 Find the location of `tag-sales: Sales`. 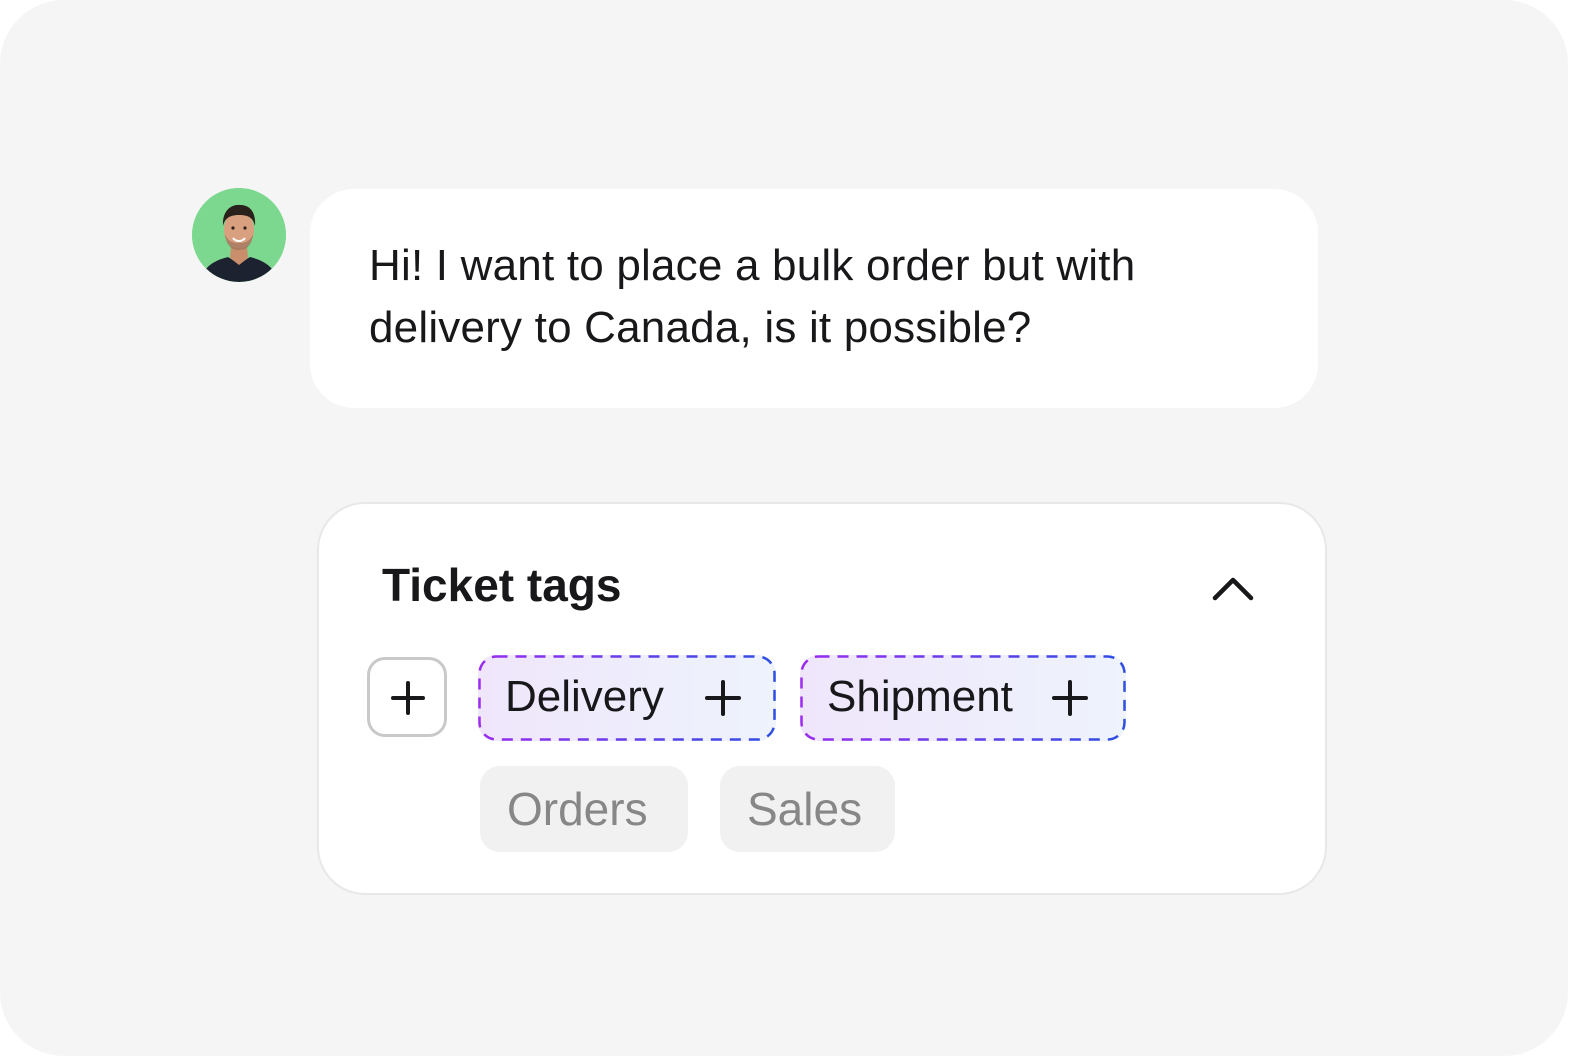

tag-sales: Sales is located at coordinates (807, 809).